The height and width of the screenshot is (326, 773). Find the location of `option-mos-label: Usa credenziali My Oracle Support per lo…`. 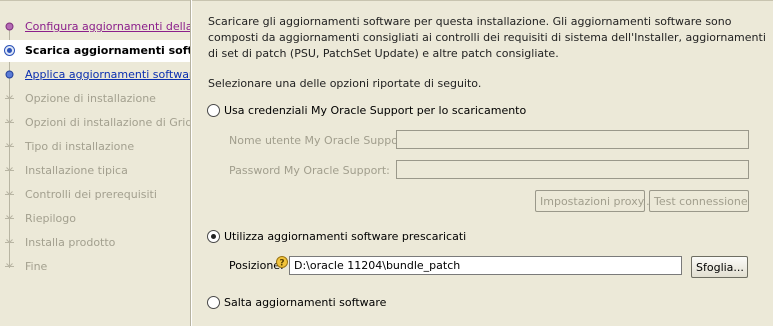

option-mos-label: Usa credenziali My Oracle Support per lo… is located at coordinates (375, 110).